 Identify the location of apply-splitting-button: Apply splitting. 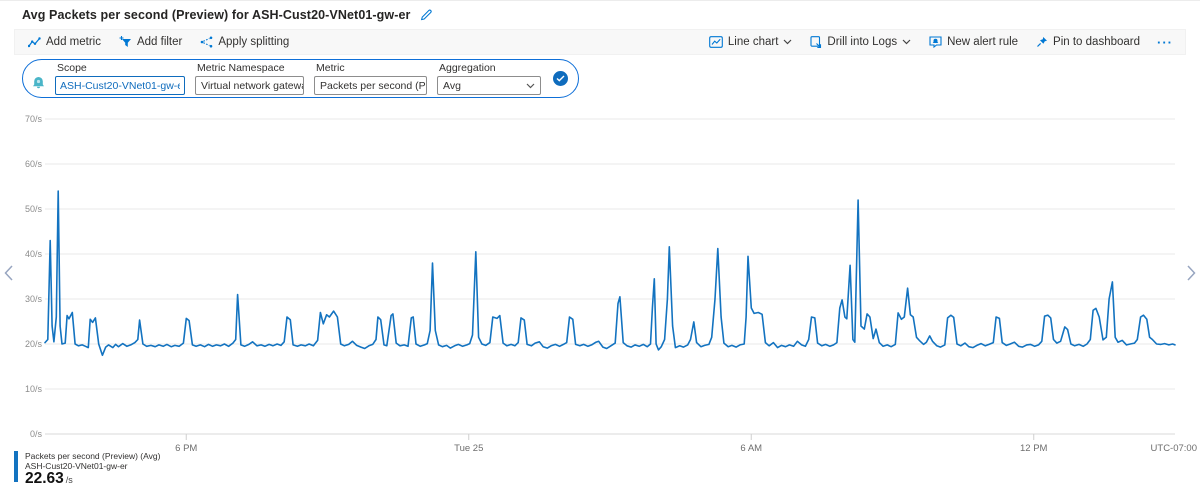
(244, 42).